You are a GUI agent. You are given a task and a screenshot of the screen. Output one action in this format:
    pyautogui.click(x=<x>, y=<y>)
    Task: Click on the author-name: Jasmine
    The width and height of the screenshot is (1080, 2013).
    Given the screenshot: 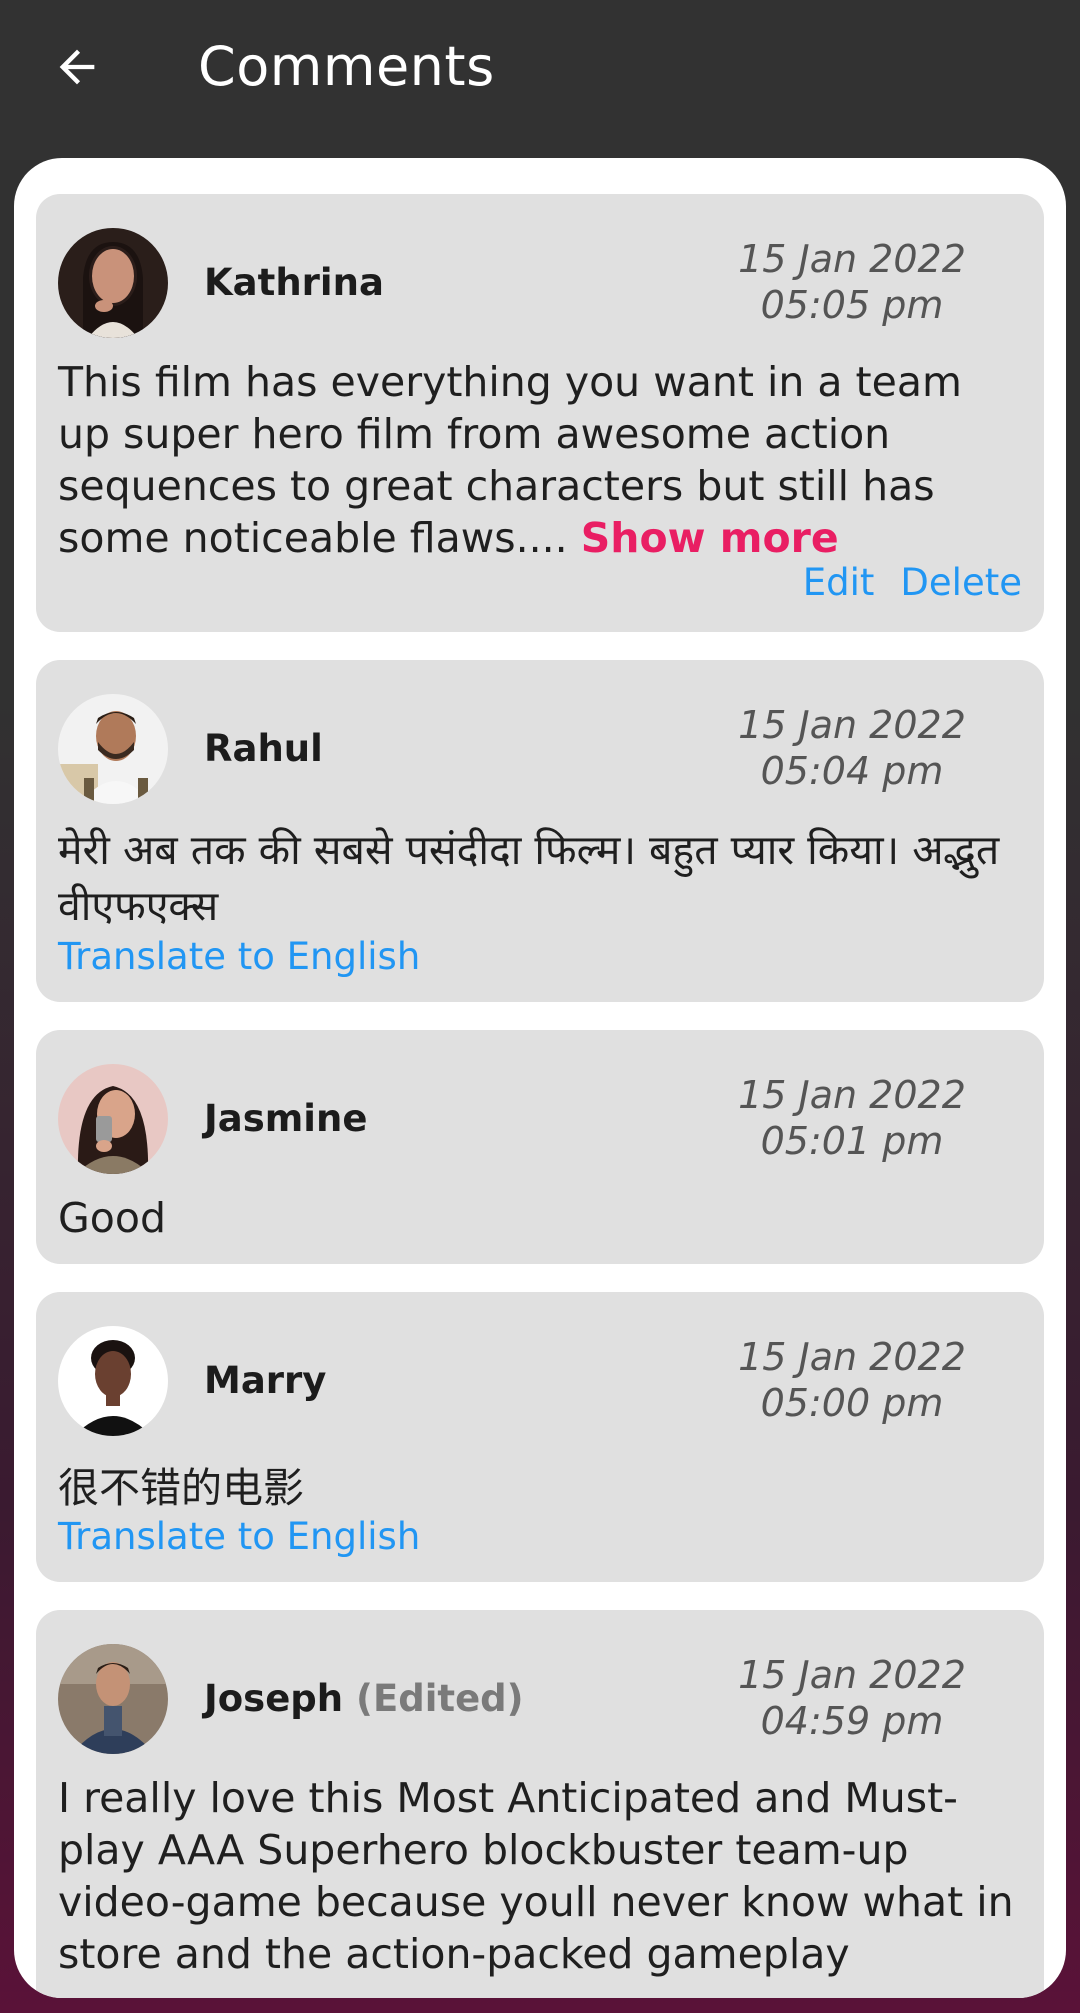 What is the action you would take?
    pyautogui.click(x=286, y=1118)
    